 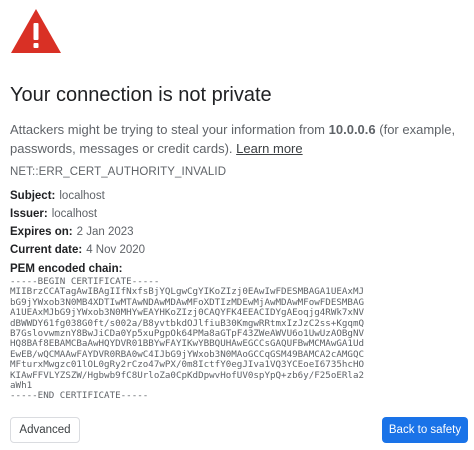 I want to click on subject-value: localhost, so click(x=82, y=196).